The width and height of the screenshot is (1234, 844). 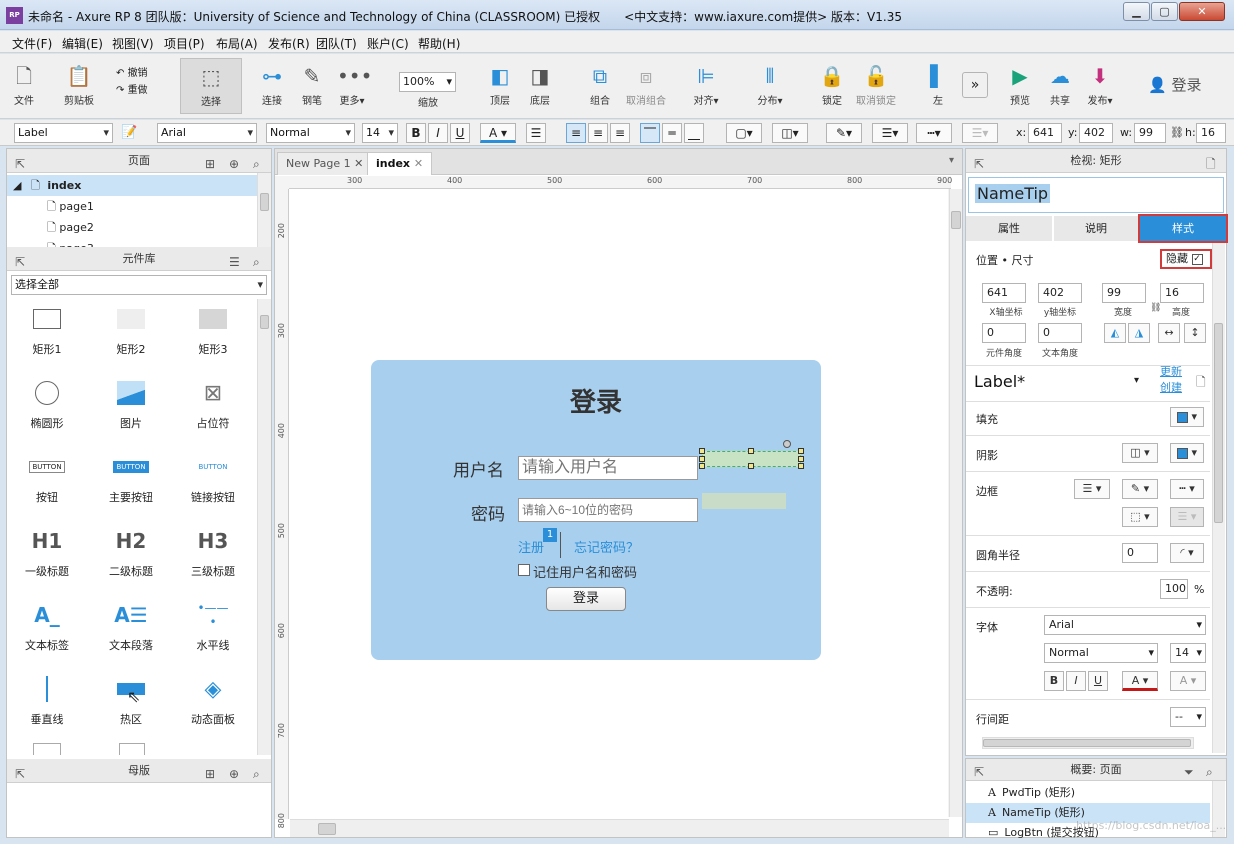 What do you see at coordinates (82, 43) in the screenshot?
I see `menu-edit: 编辑(E)` at bounding box center [82, 43].